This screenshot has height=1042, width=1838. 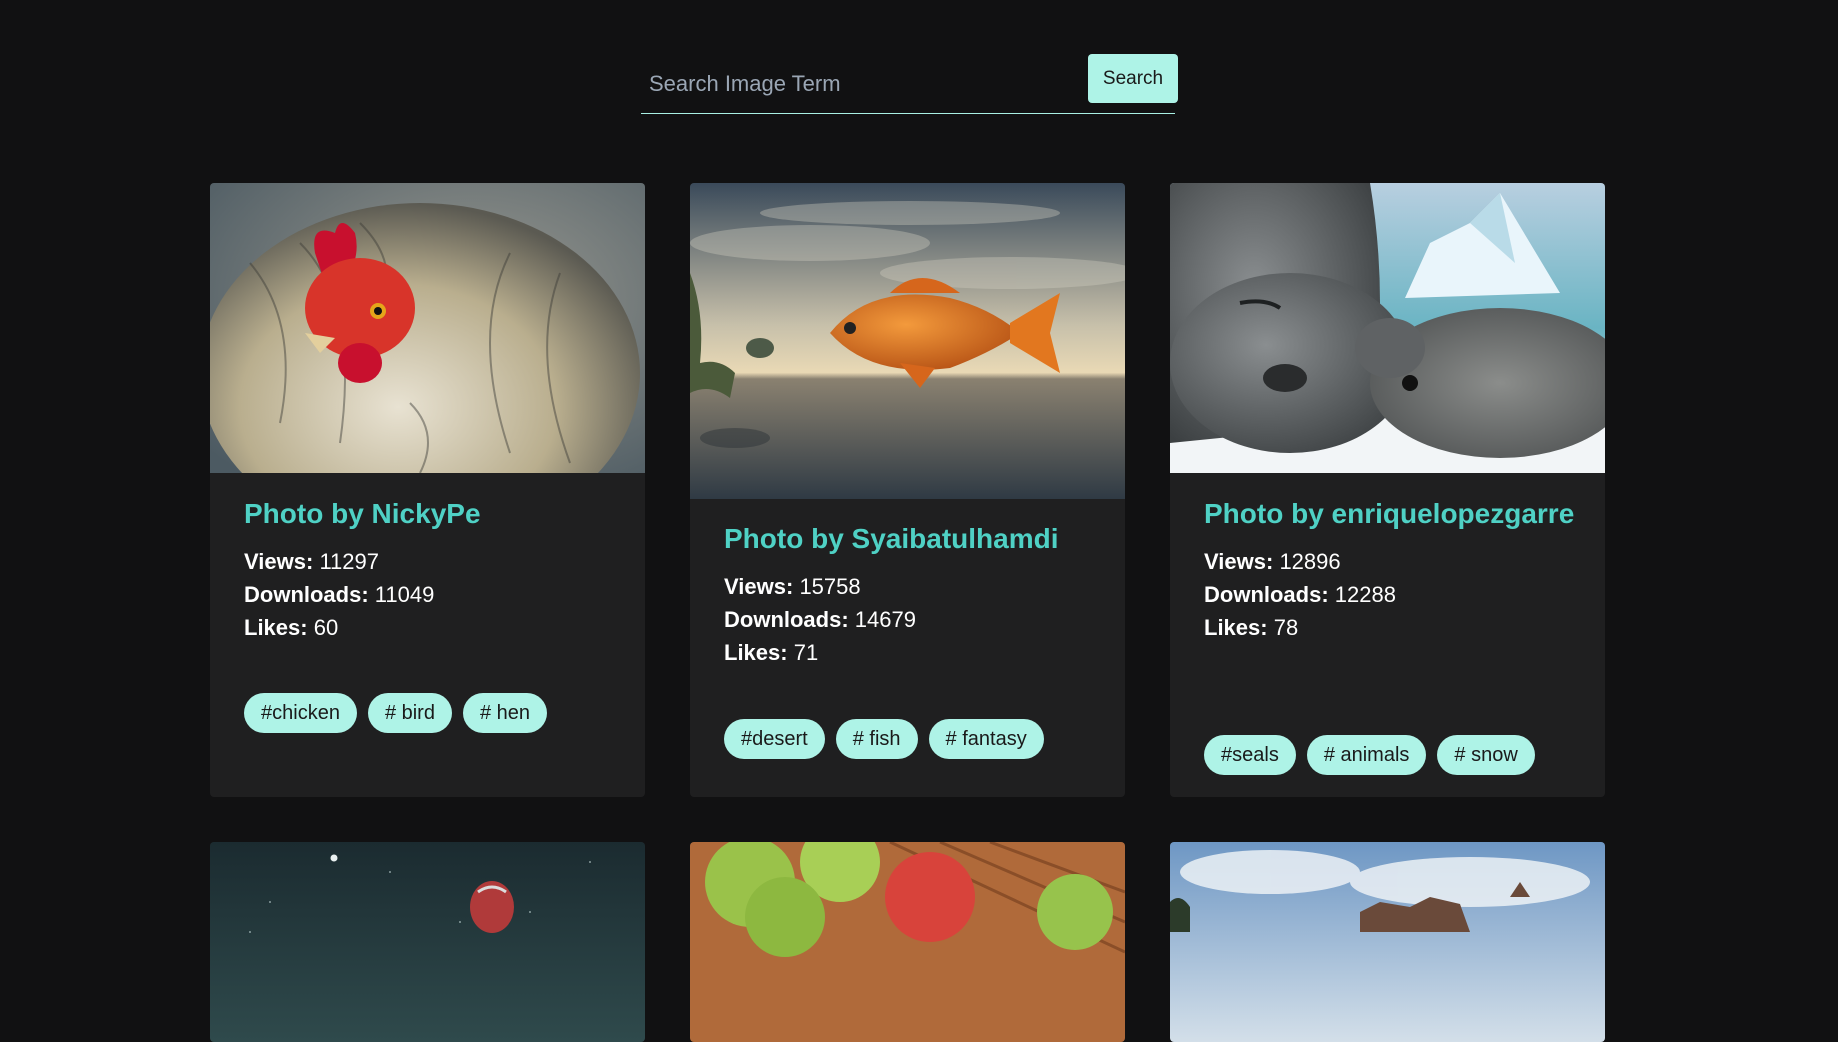 What do you see at coordinates (409, 713) in the screenshot?
I see `tag-chip: # bird` at bounding box center [409, 713].